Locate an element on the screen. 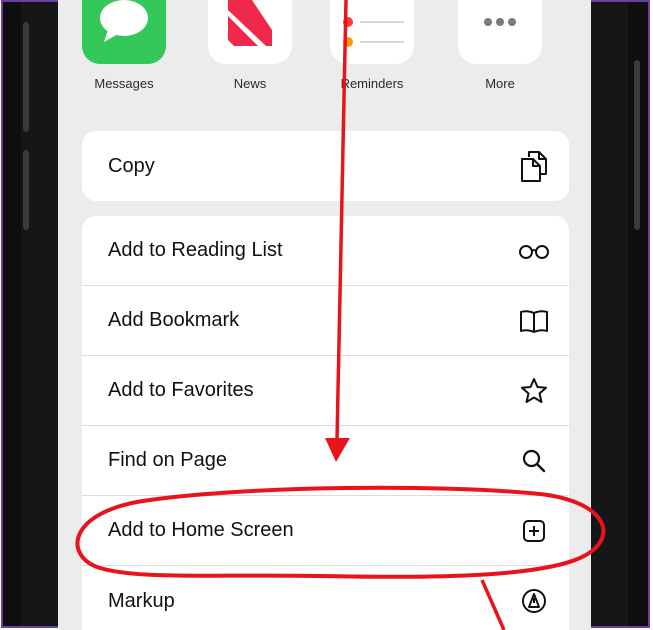 The width and height of the screenshot is (653, 630). reminders-icon is located at coordinates (372, 32).